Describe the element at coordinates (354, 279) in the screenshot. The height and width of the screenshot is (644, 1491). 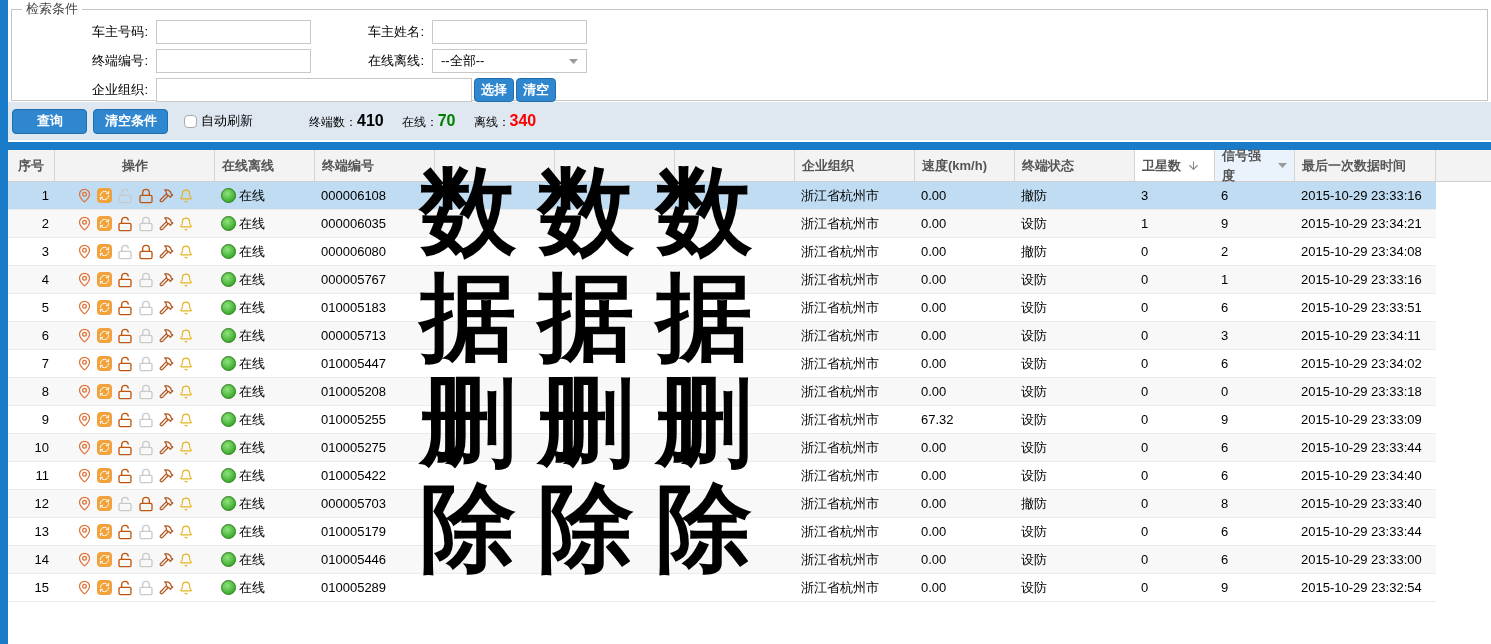
I see `table-cell-text: 000005767` at that location.